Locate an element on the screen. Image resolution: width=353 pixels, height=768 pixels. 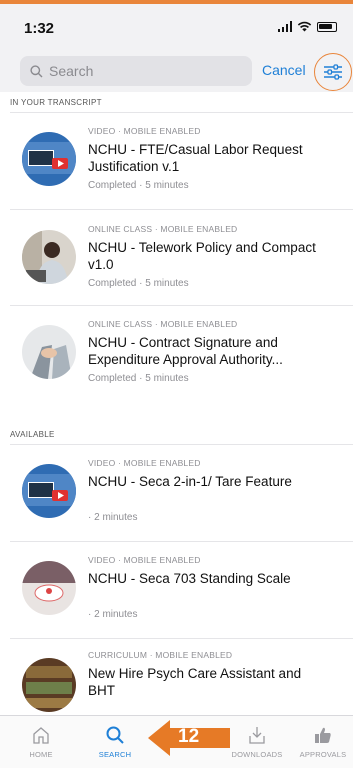
scale-thumbnail is located at coordinates (49, 588).